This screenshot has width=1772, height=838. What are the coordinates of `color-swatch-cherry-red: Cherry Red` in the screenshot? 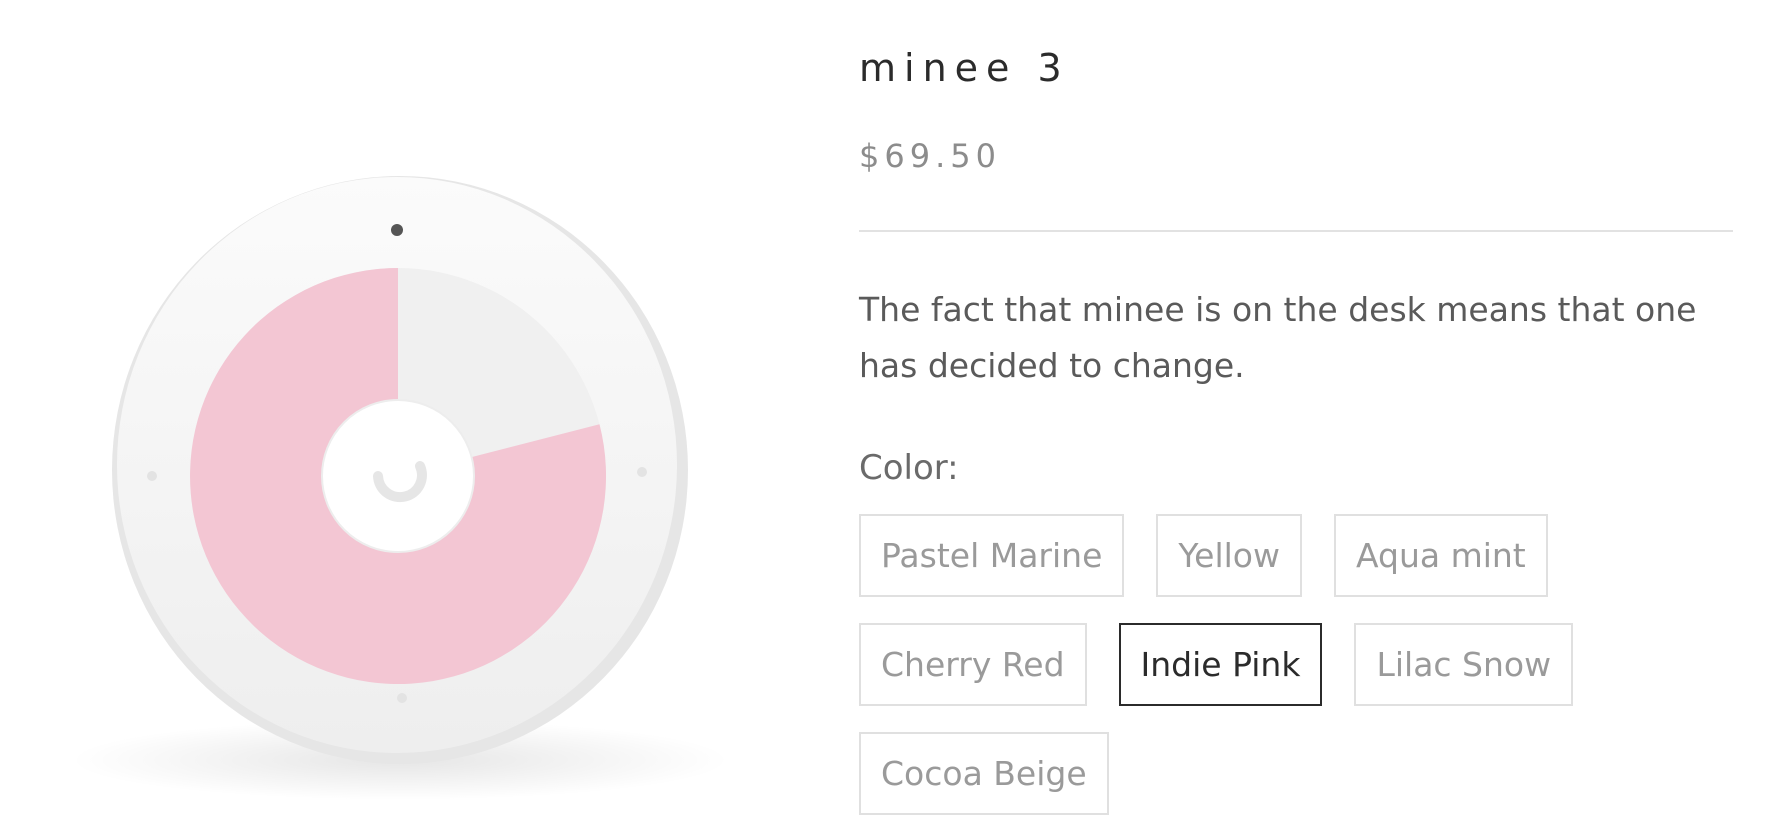 It's located at (973, 664).